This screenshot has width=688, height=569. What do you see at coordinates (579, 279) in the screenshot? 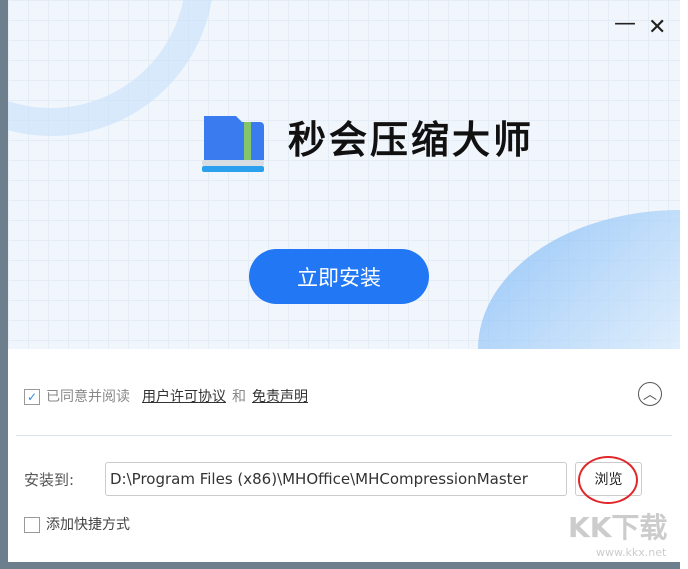
I see `decor-wave` at bounding box center [579, 279].